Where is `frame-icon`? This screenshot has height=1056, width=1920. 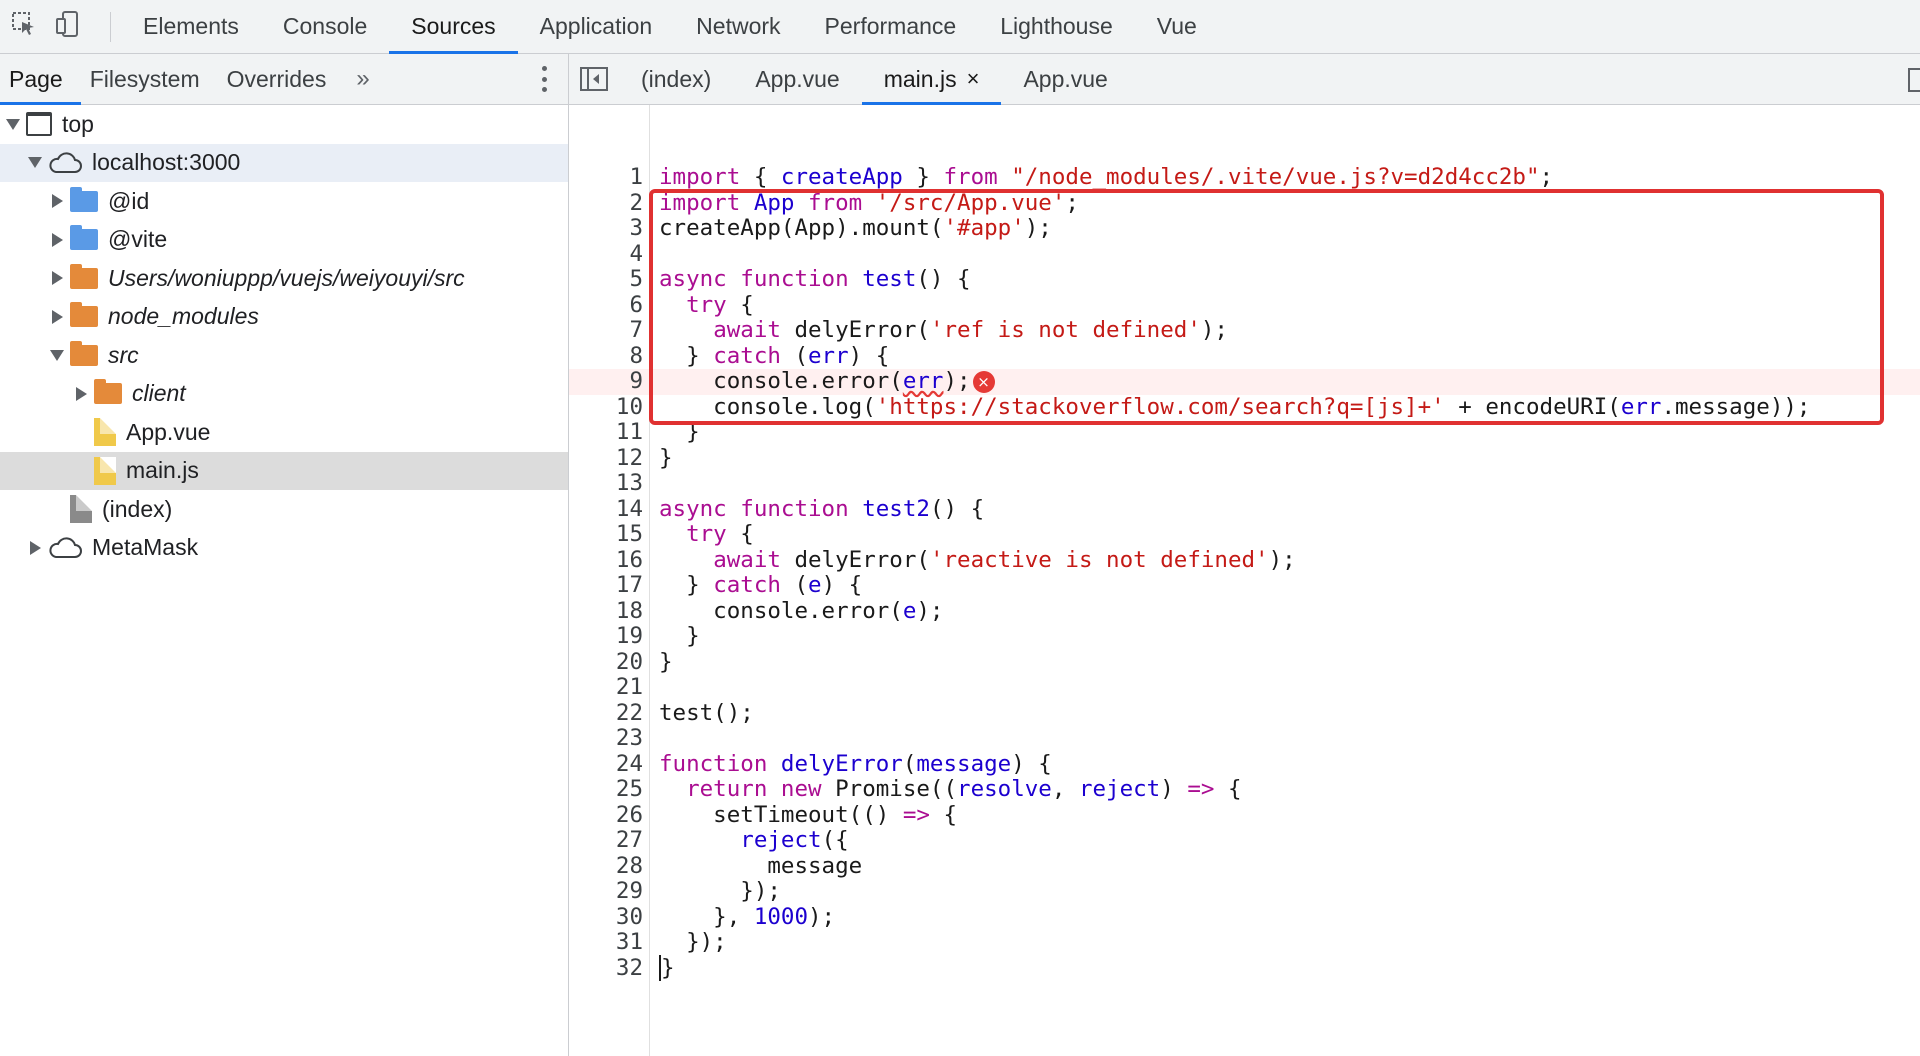
frame-icon is located at coordinates (39, 124).